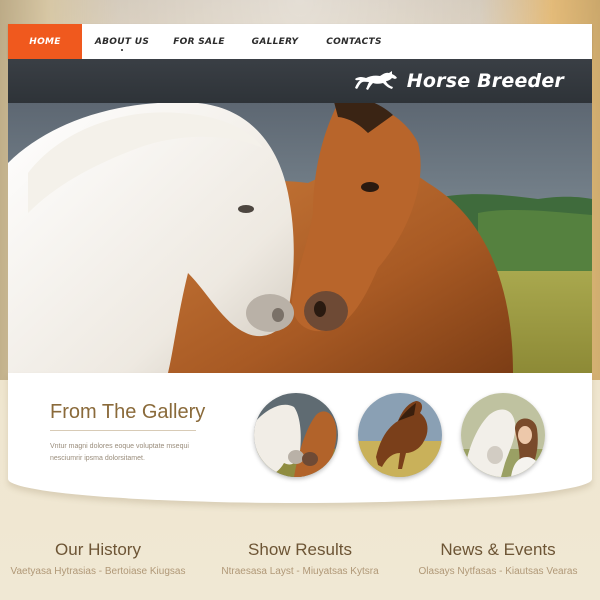 This screenshot has height=600, width=600. What do you see at coordinates (300, 81) in the screenshot?
I see `brand-bar: Horse Breeder` at bounding box center [300, 81].